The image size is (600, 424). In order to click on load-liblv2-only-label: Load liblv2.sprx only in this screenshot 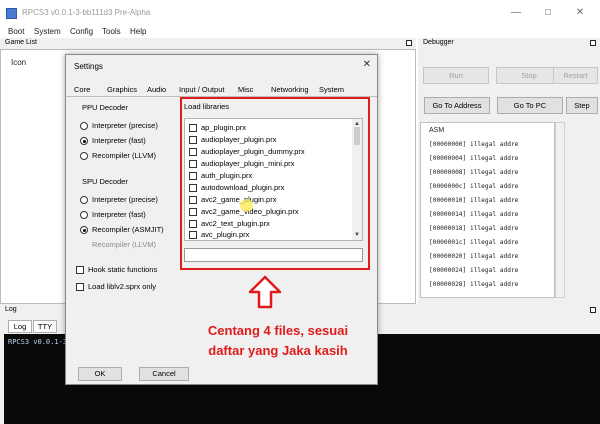, I will do `click(122, 286)`.